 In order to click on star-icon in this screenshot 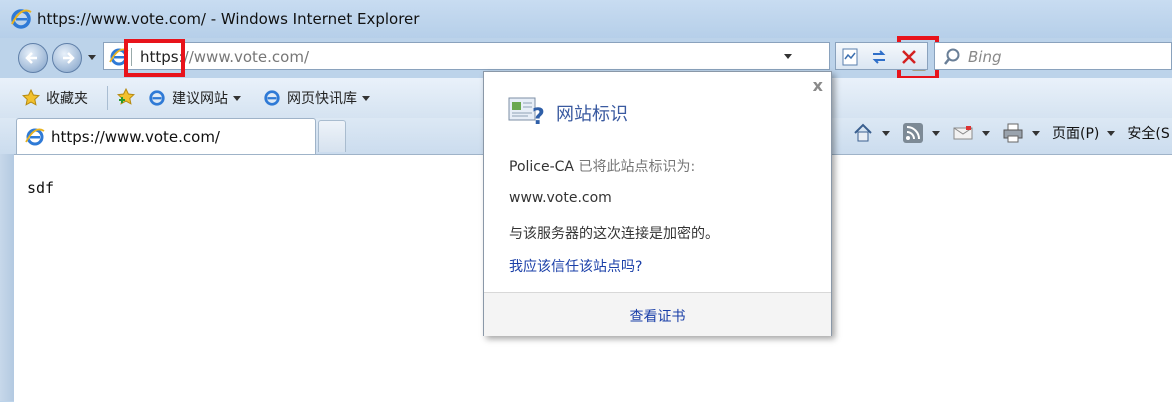, I will do `click(31, 97)`.